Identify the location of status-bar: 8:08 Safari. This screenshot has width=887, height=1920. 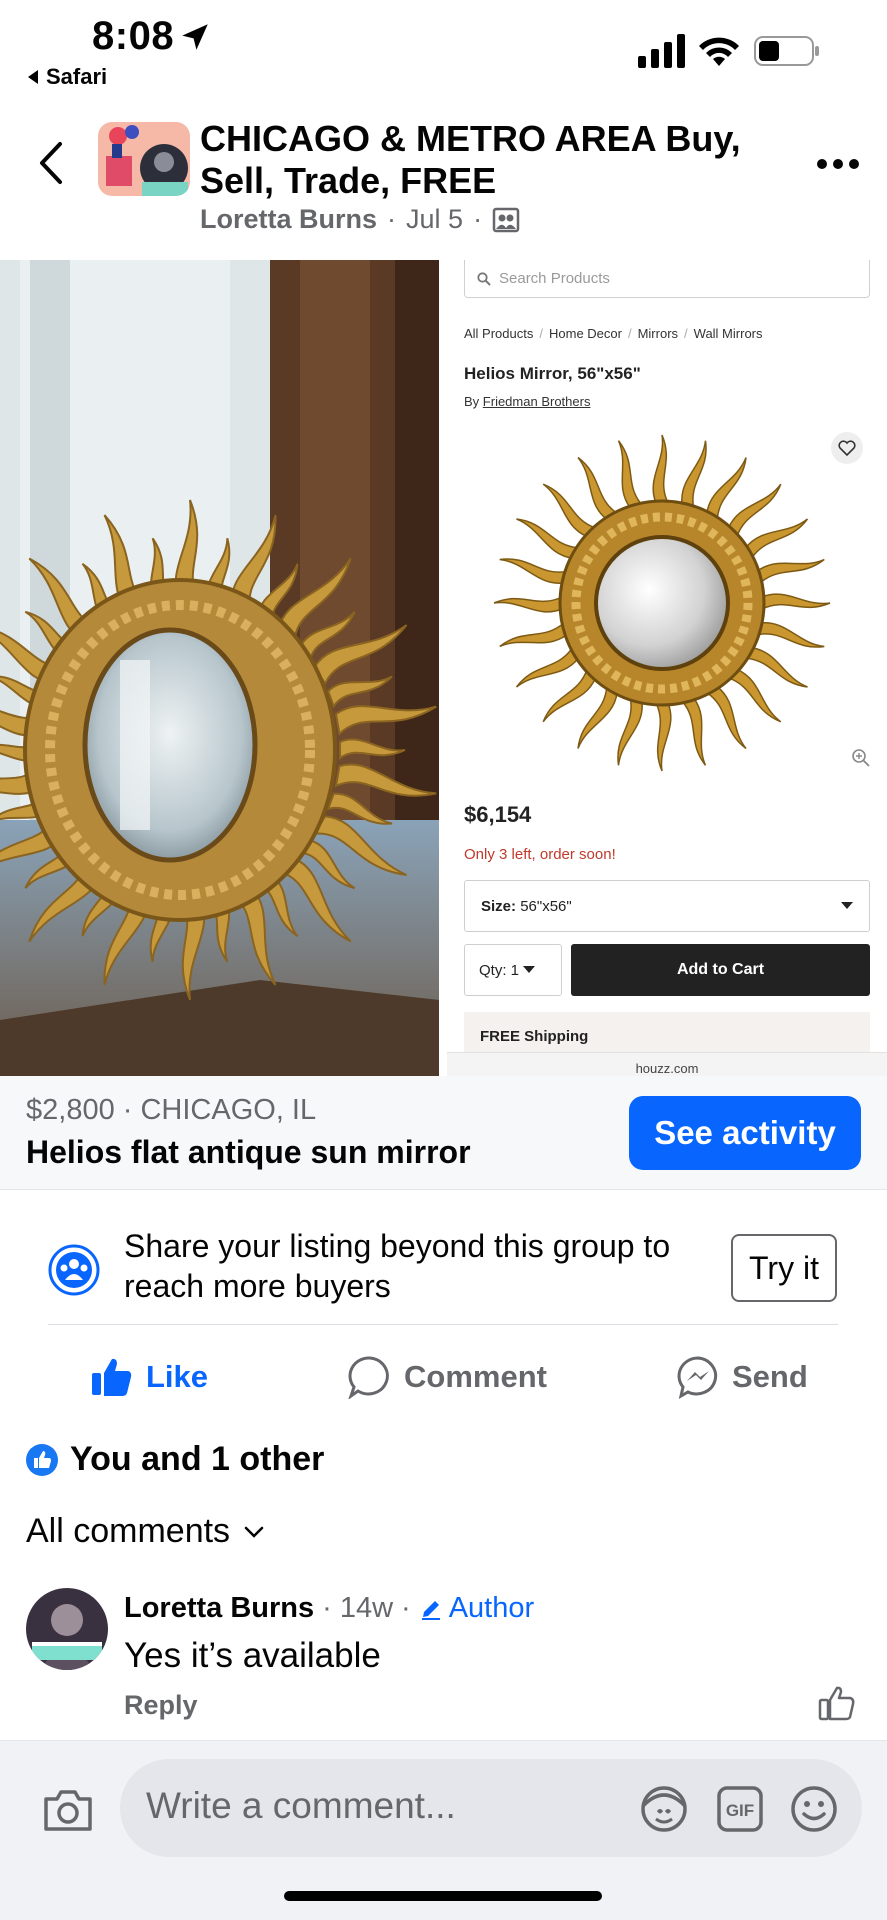
(443, 50).